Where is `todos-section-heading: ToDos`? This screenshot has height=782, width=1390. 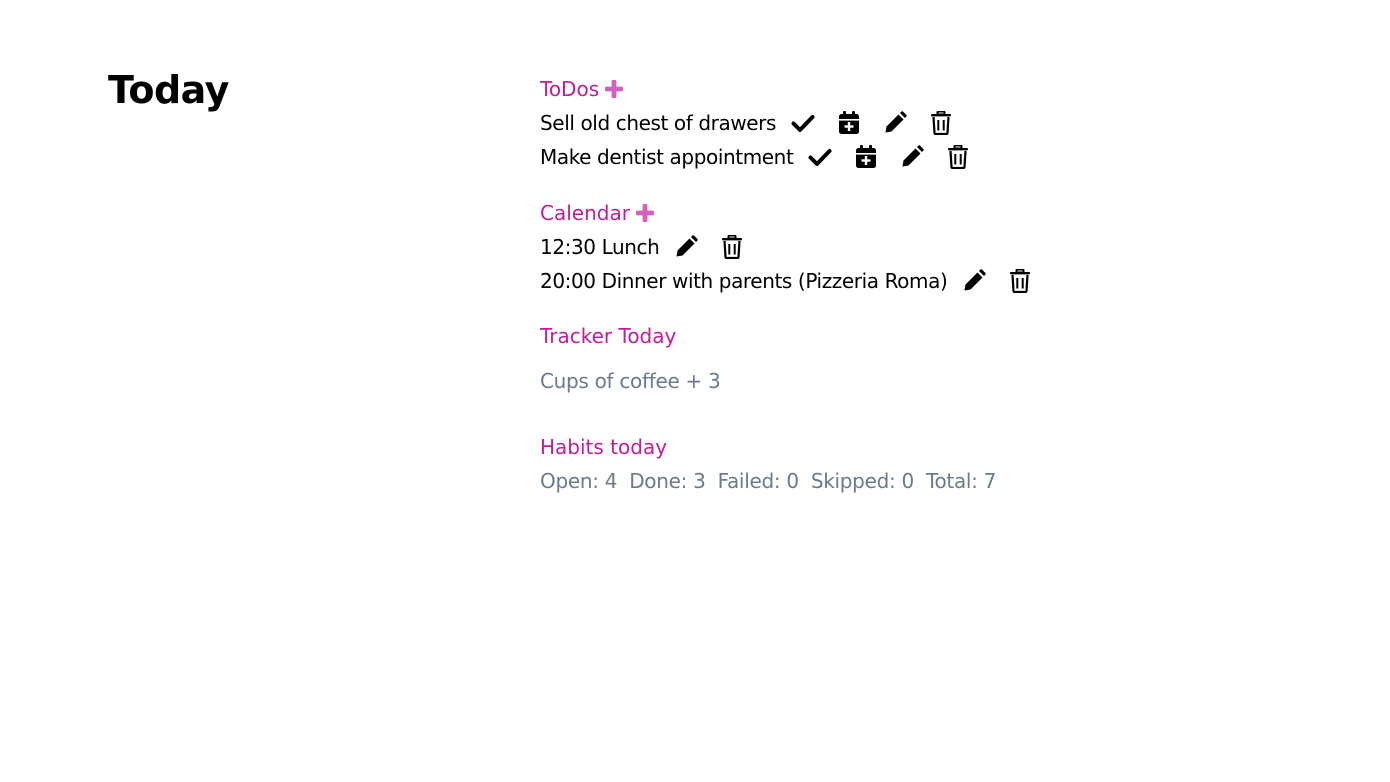 todos-section-heading: ToDos is located at coordinates (583, 89).